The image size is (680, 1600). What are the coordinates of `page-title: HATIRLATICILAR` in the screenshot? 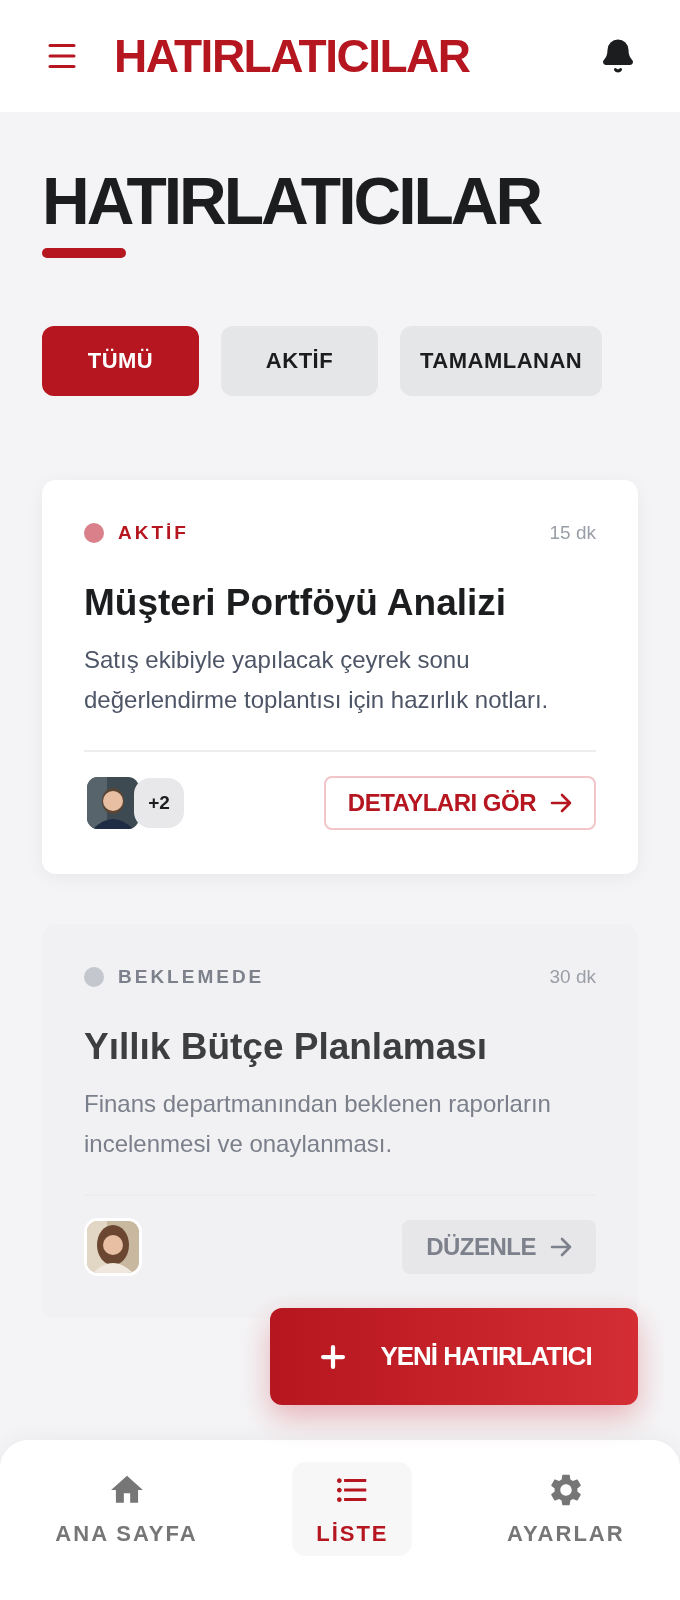 It's located at (292, 201).